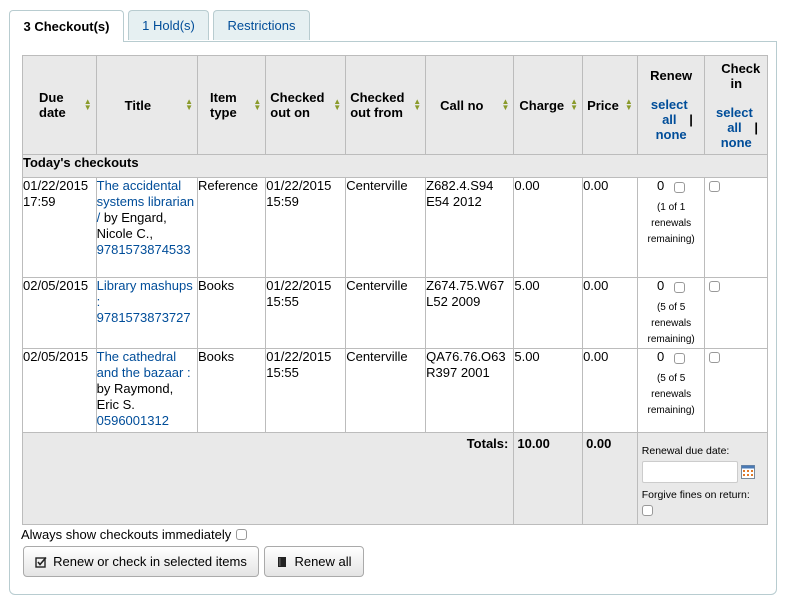 The height and width of the screenshot is (603, 786). I want to click on col-due-date: Due date ▲ ▼, so click(59, 105).